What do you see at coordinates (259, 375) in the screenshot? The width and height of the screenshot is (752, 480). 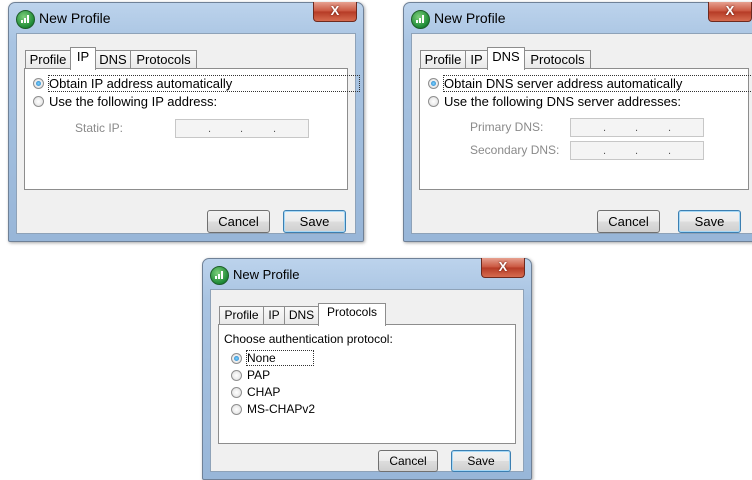 I see `radio-label: PAP` at bounding box center [259, 375].